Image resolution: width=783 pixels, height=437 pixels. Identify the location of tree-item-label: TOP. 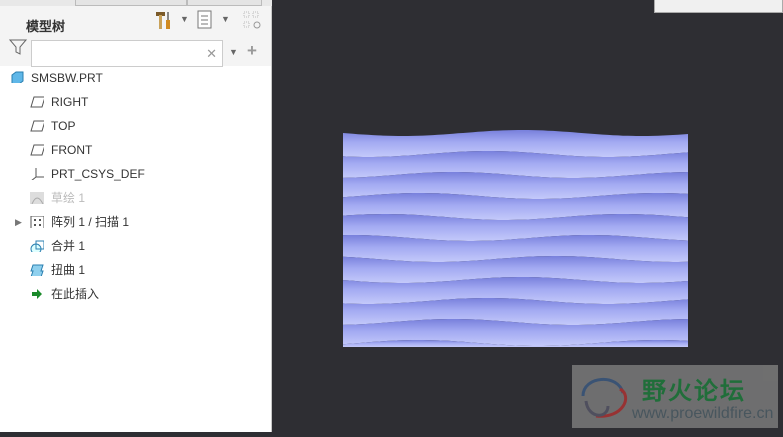
(63, 126).